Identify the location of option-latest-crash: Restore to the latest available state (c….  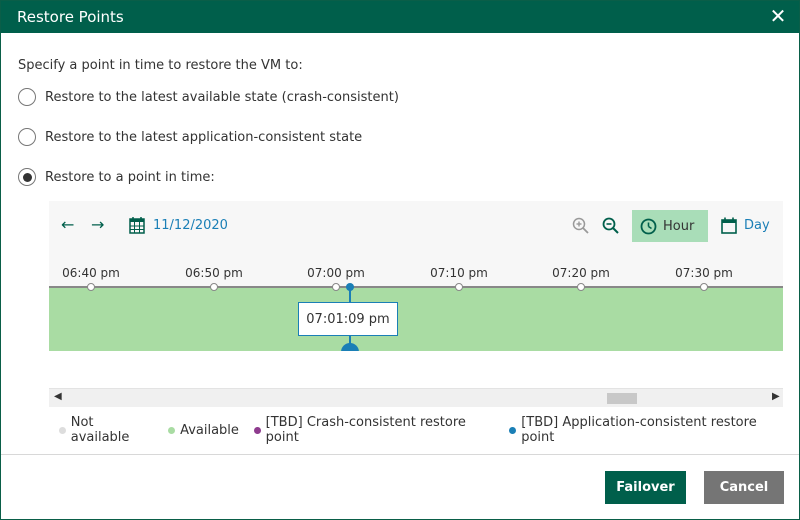
(208, 97).